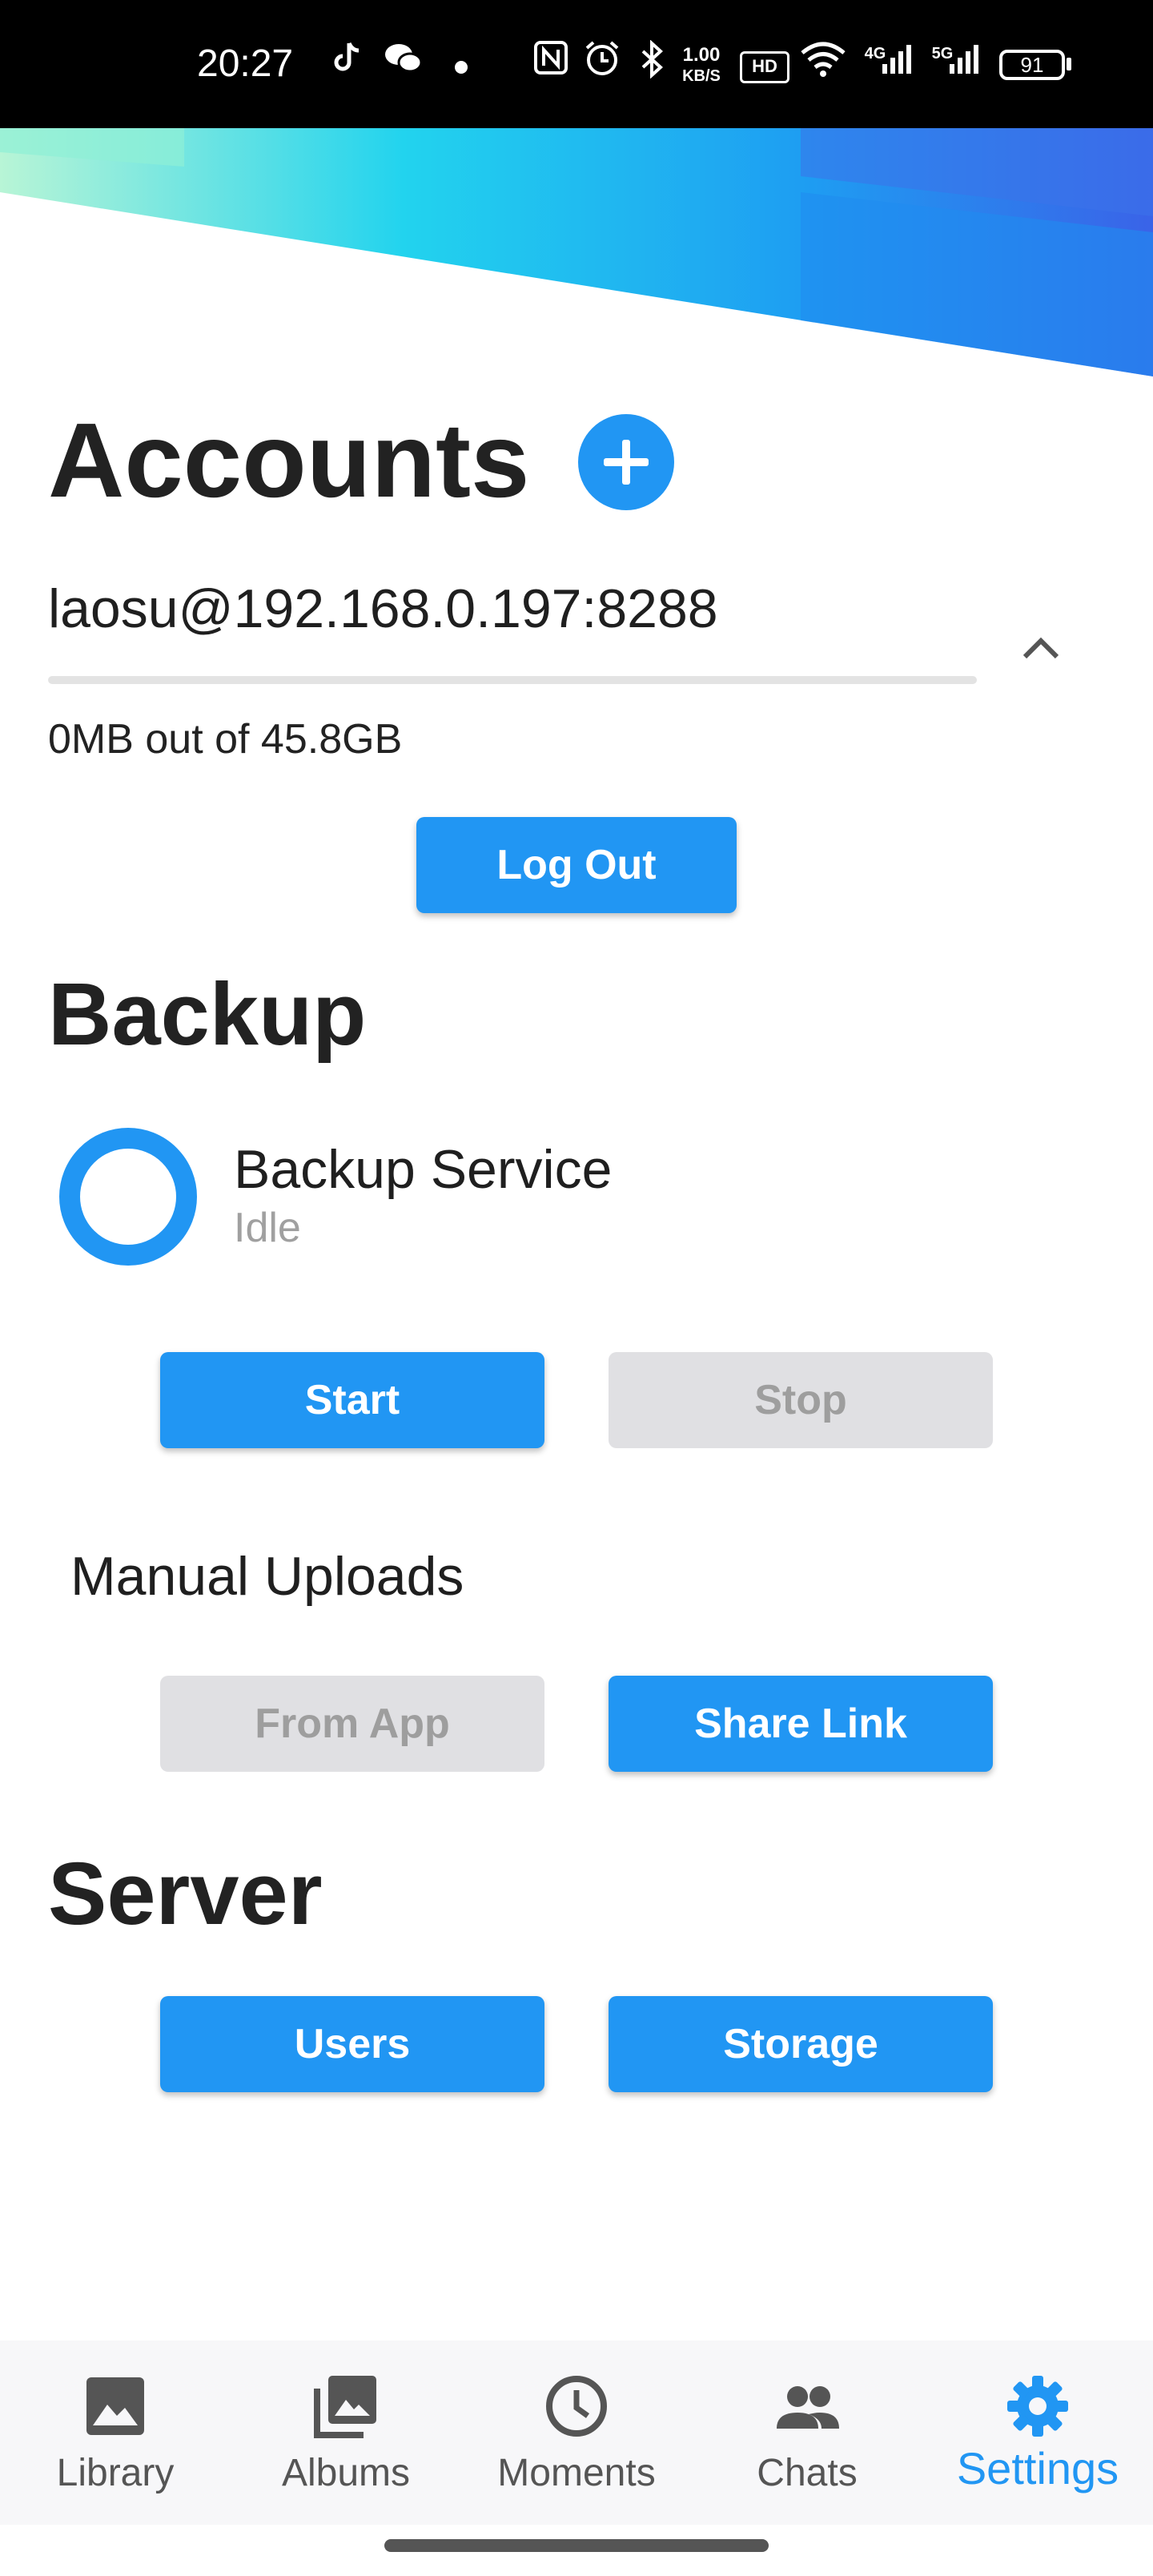  Describe the element at coordinates (551, 64) in the screenshot. I see `nfc-icon` at that location.